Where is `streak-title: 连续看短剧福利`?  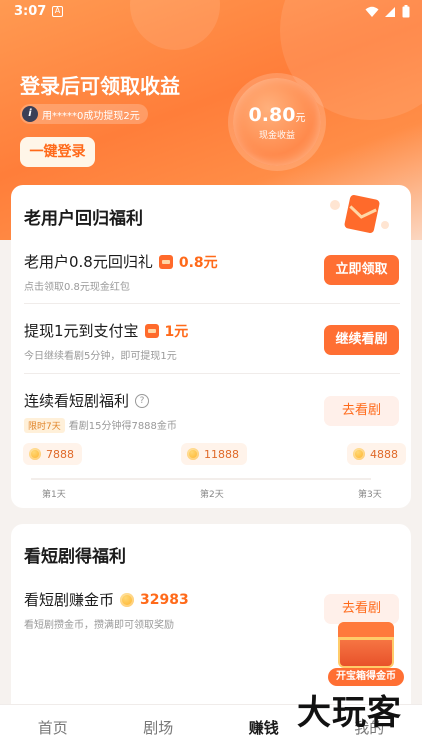 streak-title: 连续看短剧福利 is located at coordinates (77, 401).